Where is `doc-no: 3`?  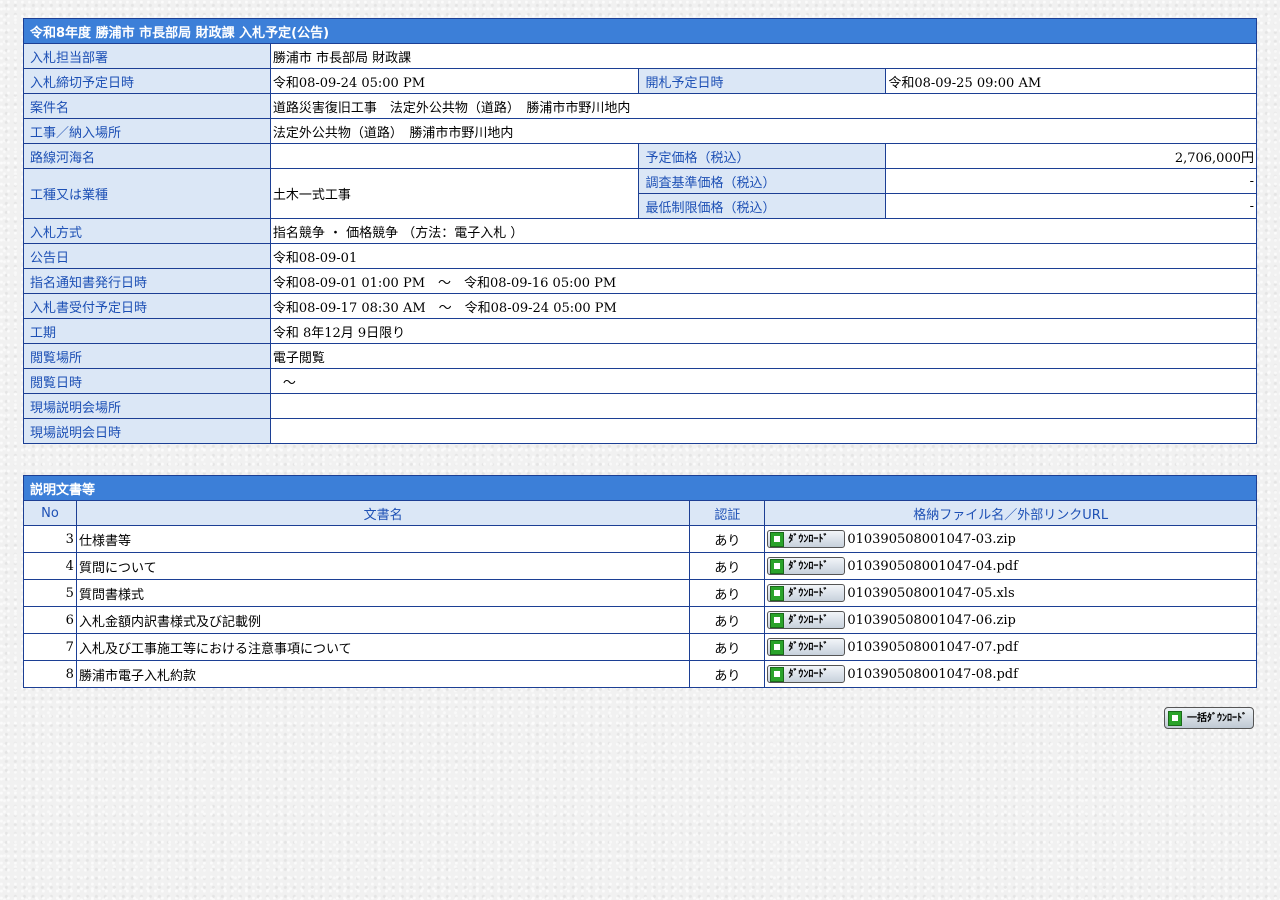
doc-no: 3 is located at coordinates (50, 539).